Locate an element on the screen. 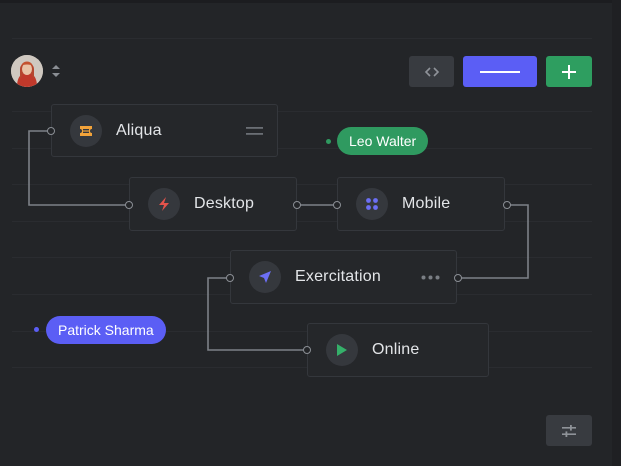 This screenshot has width=621, height=466. right-border is located at coordinates (616, 233).